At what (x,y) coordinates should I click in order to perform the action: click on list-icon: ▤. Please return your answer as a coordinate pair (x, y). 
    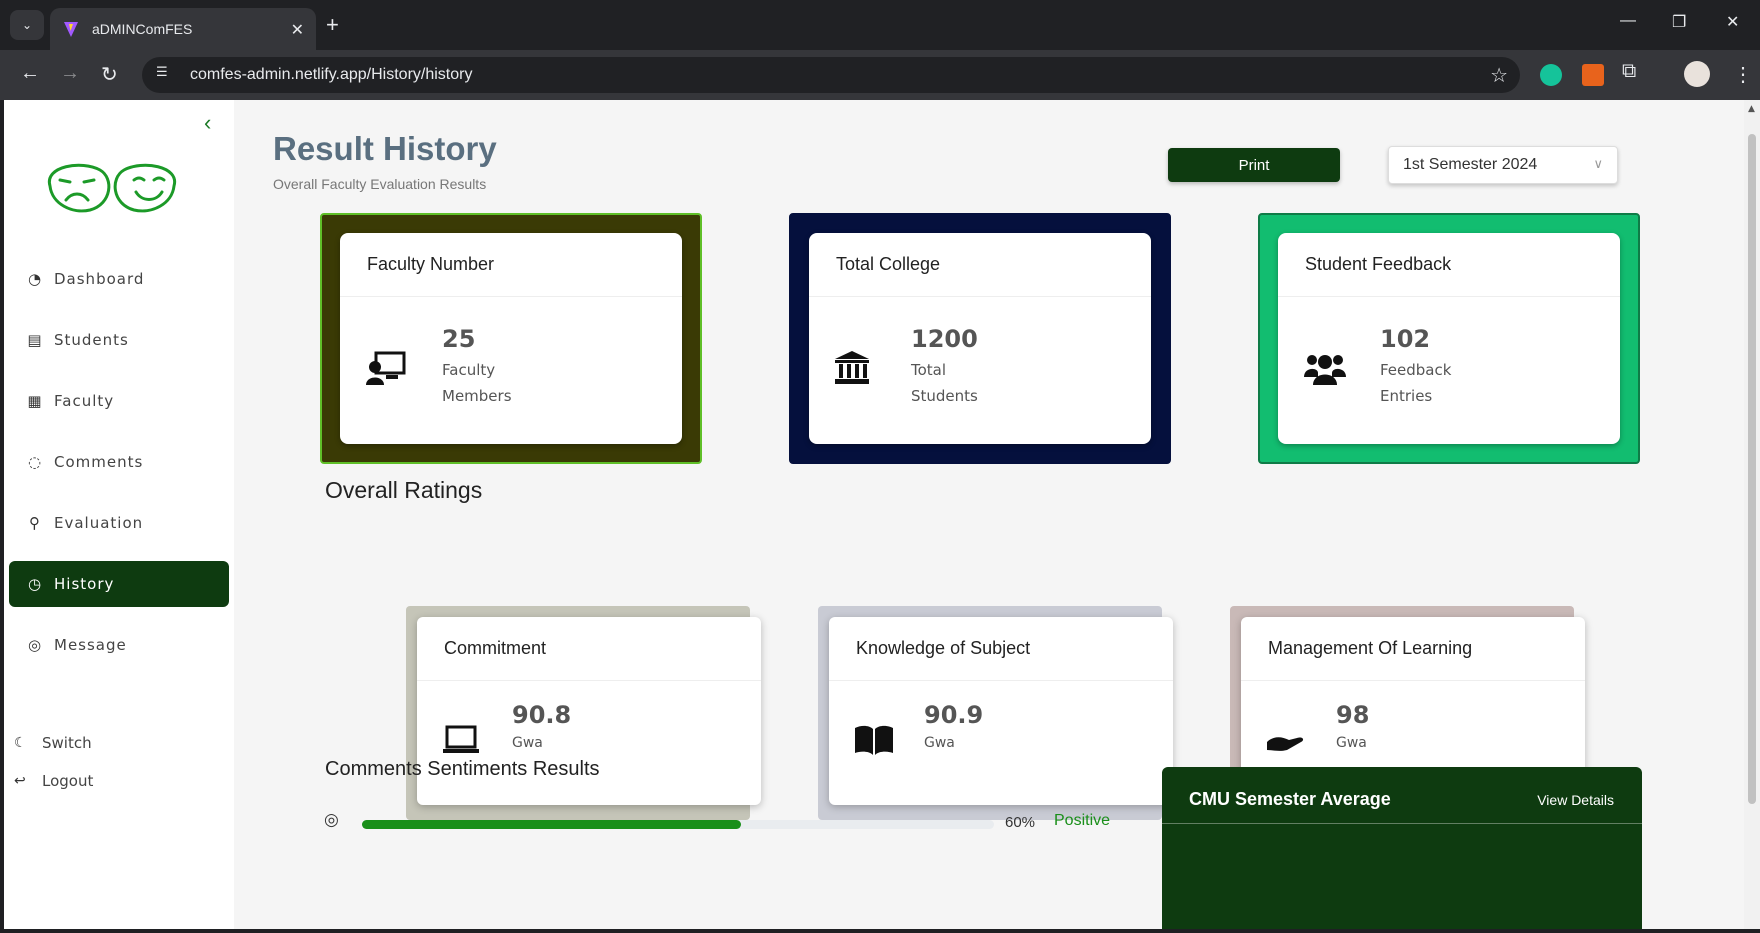
    Looking at the image, I should click on (35, 340).